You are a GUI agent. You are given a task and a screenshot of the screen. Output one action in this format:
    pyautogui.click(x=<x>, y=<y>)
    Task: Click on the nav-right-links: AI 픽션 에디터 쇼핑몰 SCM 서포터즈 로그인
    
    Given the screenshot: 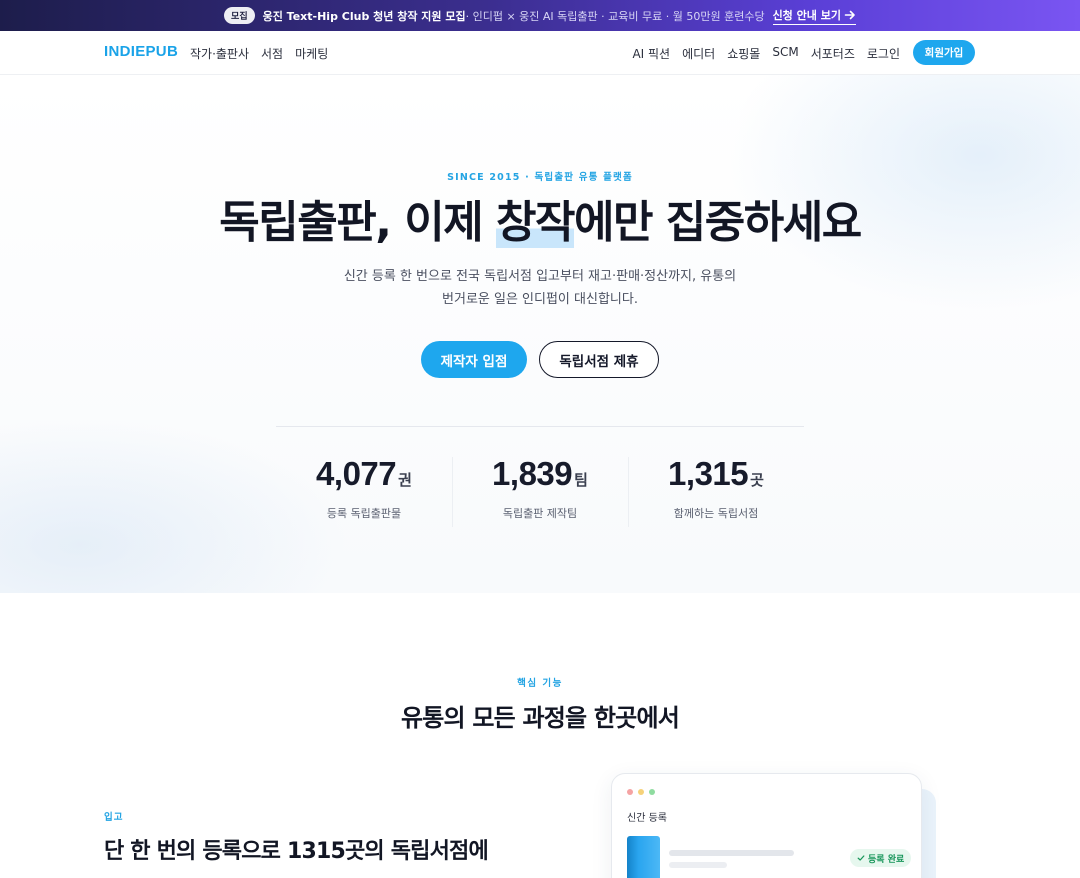 What is the action you would take?
    pyautogui.click(x=766, y=53)
    